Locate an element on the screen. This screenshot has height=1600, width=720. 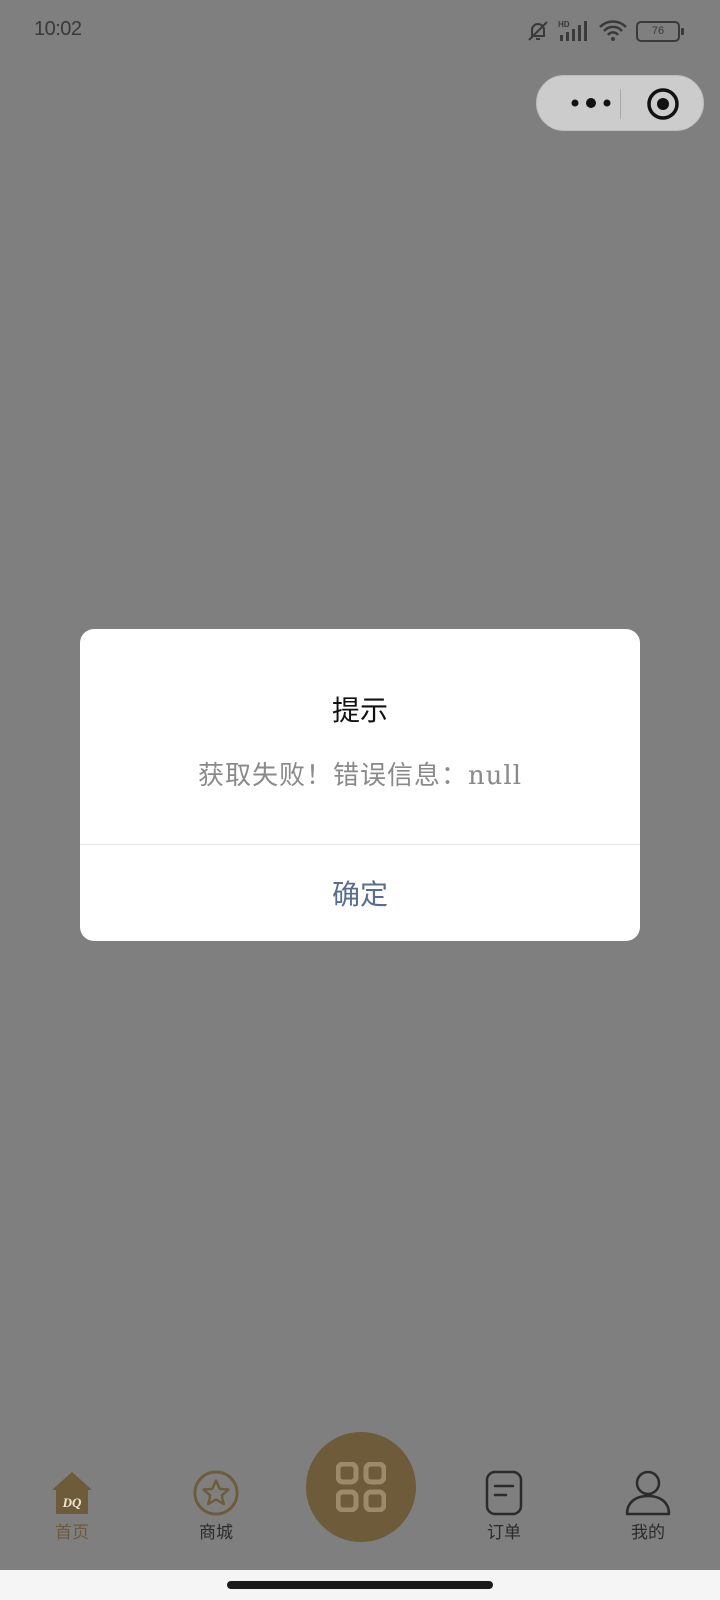
status-bar: 10:02 HD 76 is located at coordinates (360, 32).